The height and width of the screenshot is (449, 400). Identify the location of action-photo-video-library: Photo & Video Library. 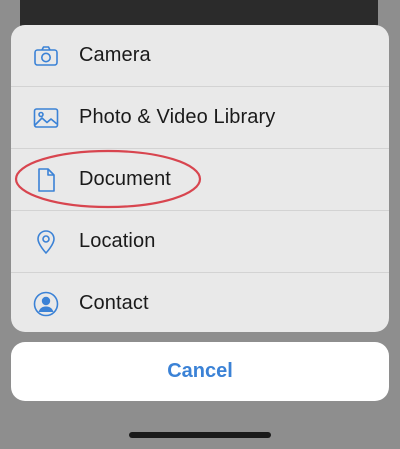
(200, 117).